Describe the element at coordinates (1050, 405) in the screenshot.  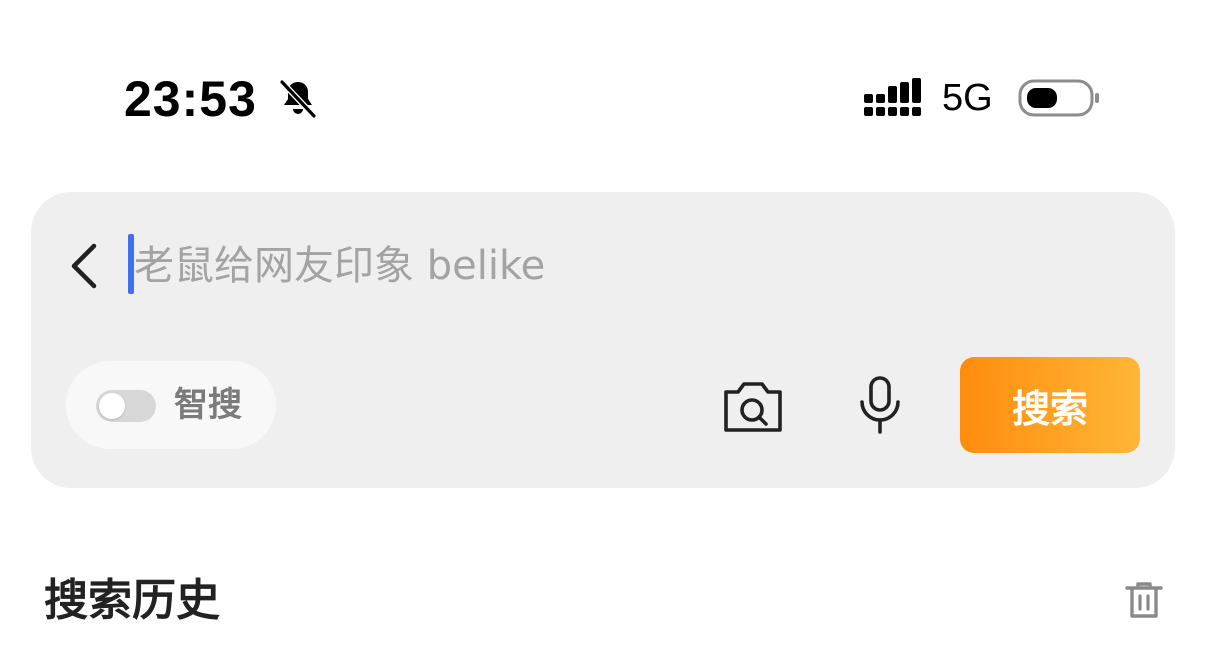
I see `search-button: 搜索` at that location.